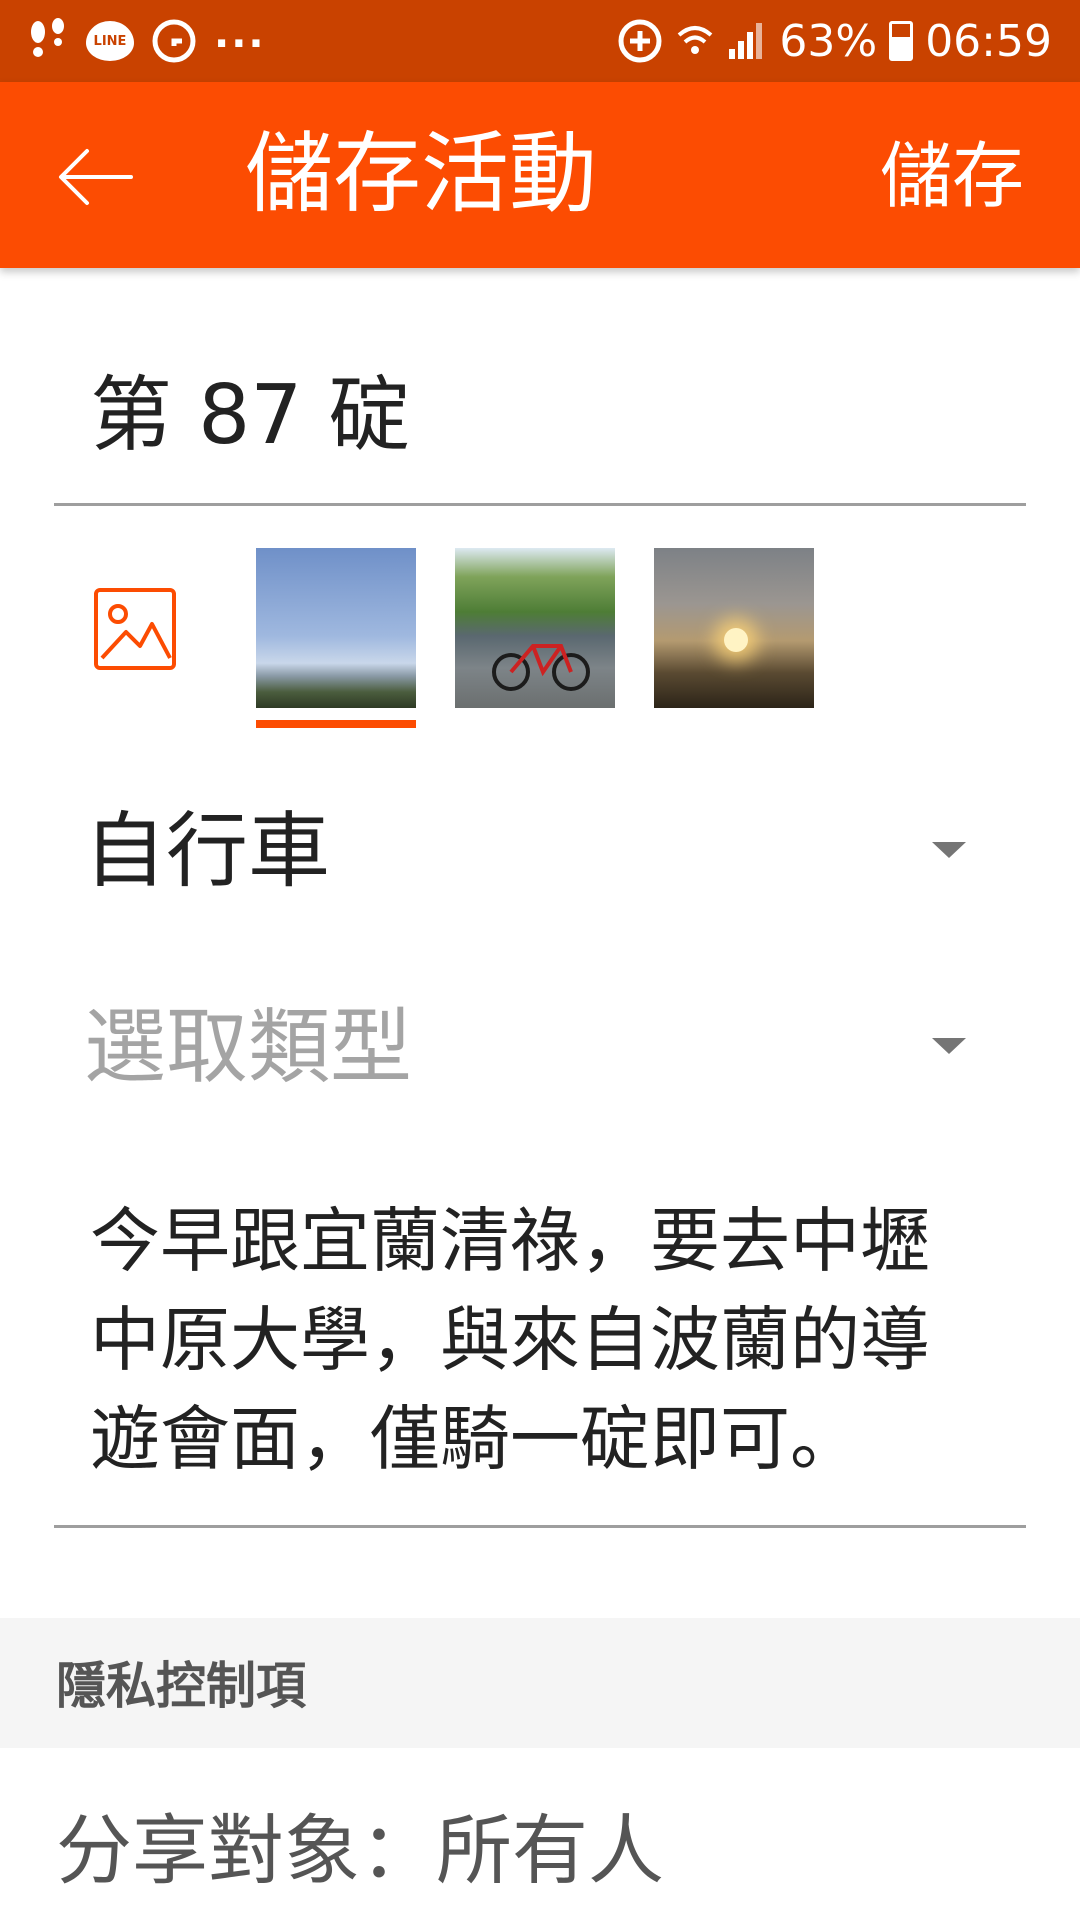  I want to click on photo-thumbnail-sunset, so click(734, 628).